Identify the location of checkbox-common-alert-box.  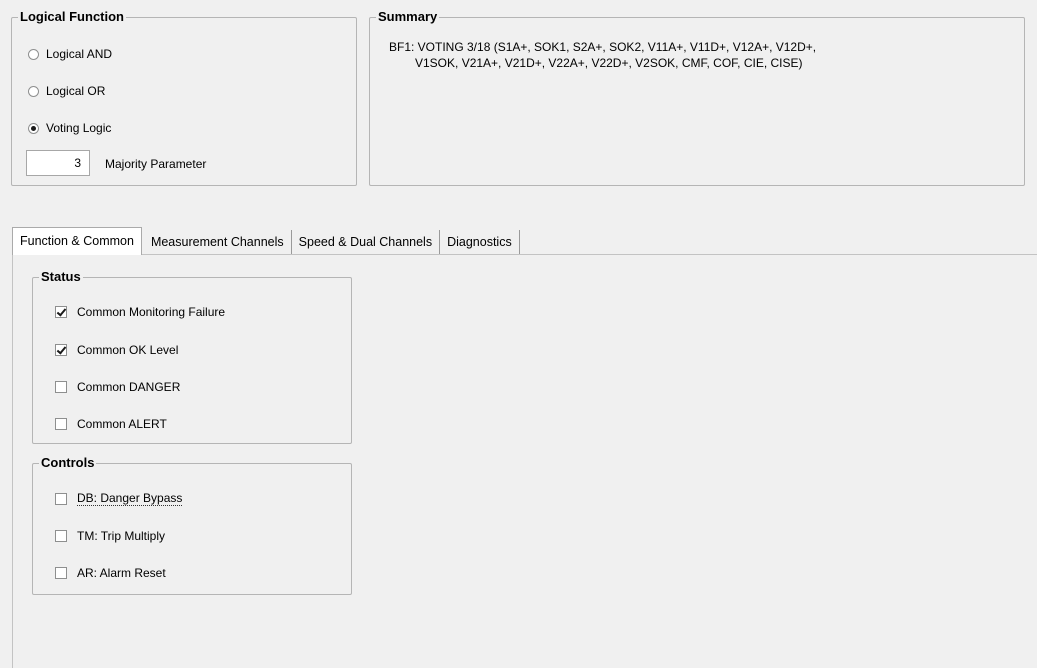
(61, 424).